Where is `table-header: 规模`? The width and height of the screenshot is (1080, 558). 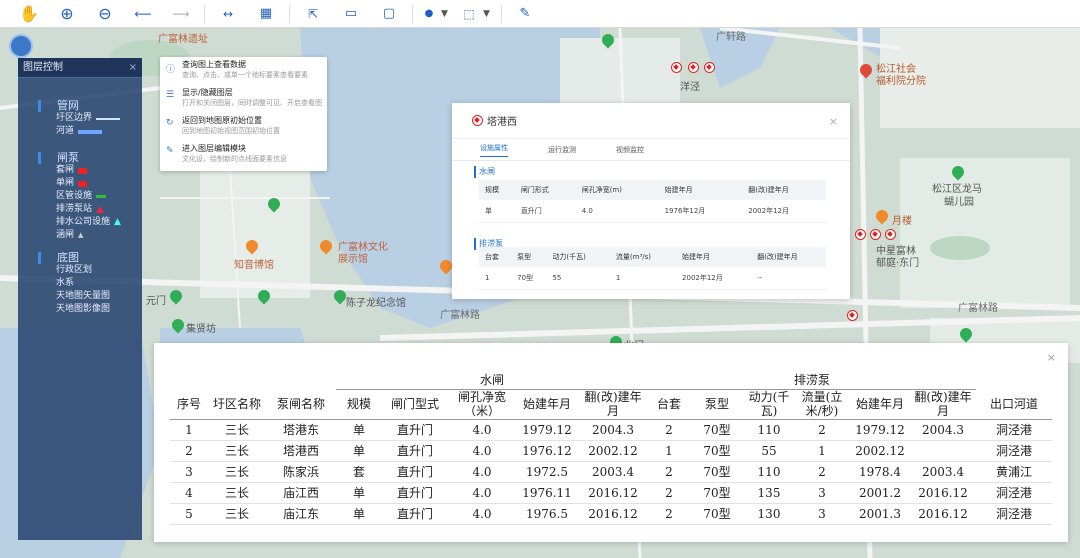 table-header: 规模 is located at coordinates (497, 190).